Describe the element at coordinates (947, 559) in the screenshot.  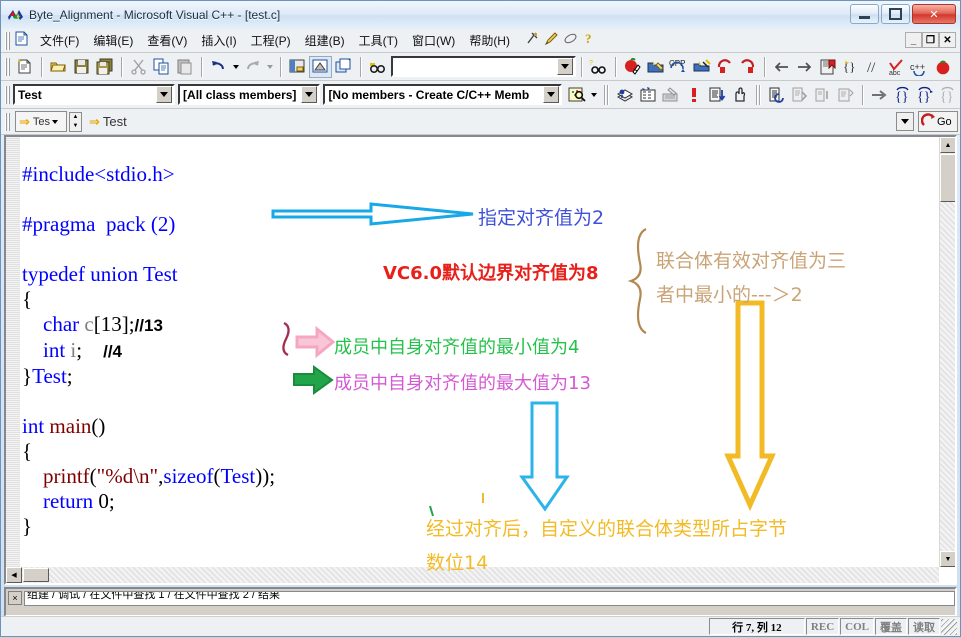
I see `scroll-down-button: ▼` at that location.